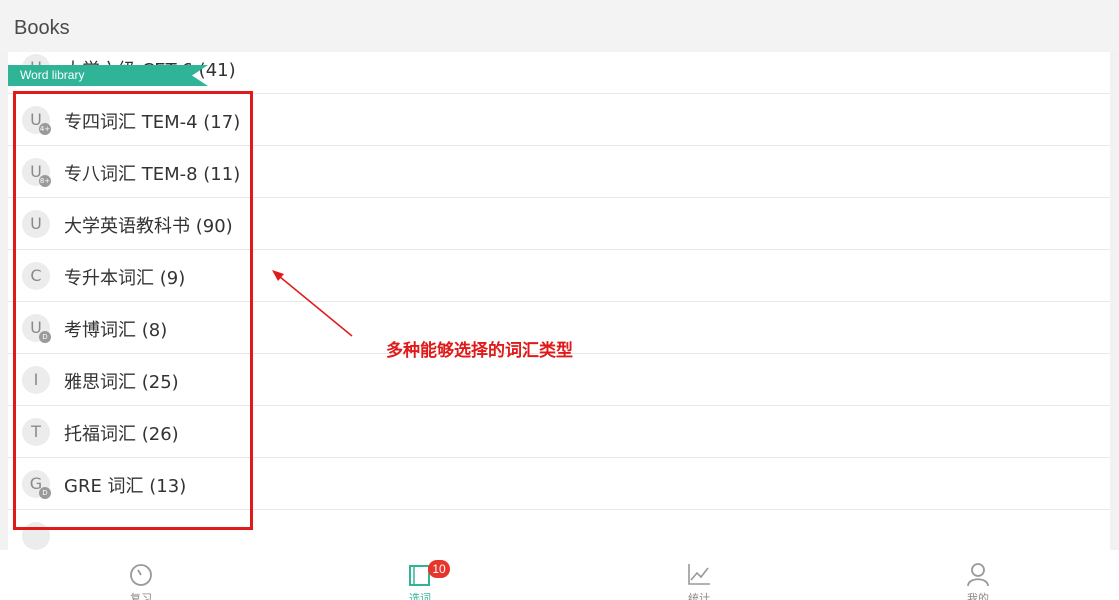 The width and height of the screenshot is (1119, 600). I want to click on word-library-ribbon: Word library, so click(108, 75).